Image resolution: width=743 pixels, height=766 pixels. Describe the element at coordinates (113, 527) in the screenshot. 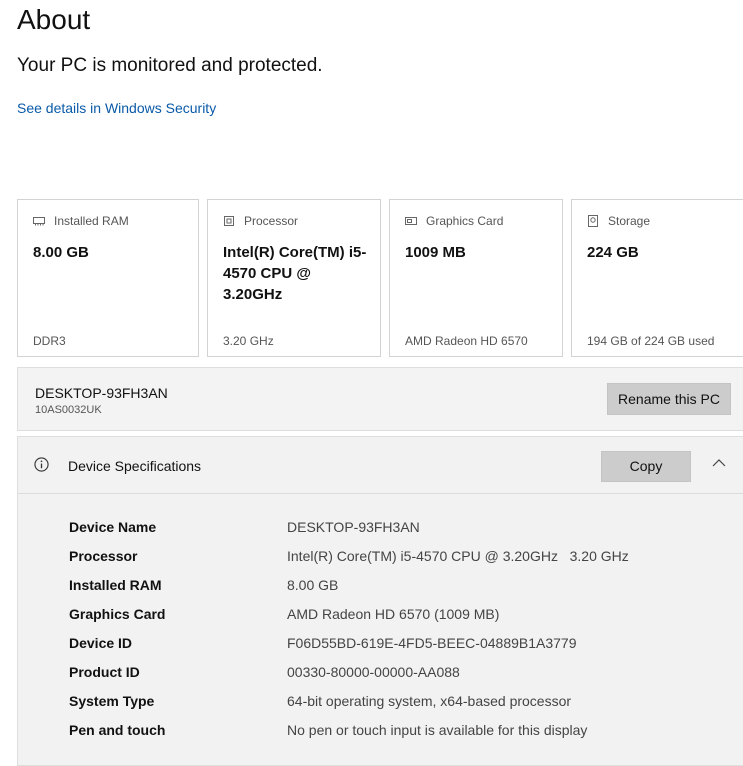

I see `spec-key: Device Name` at that location.